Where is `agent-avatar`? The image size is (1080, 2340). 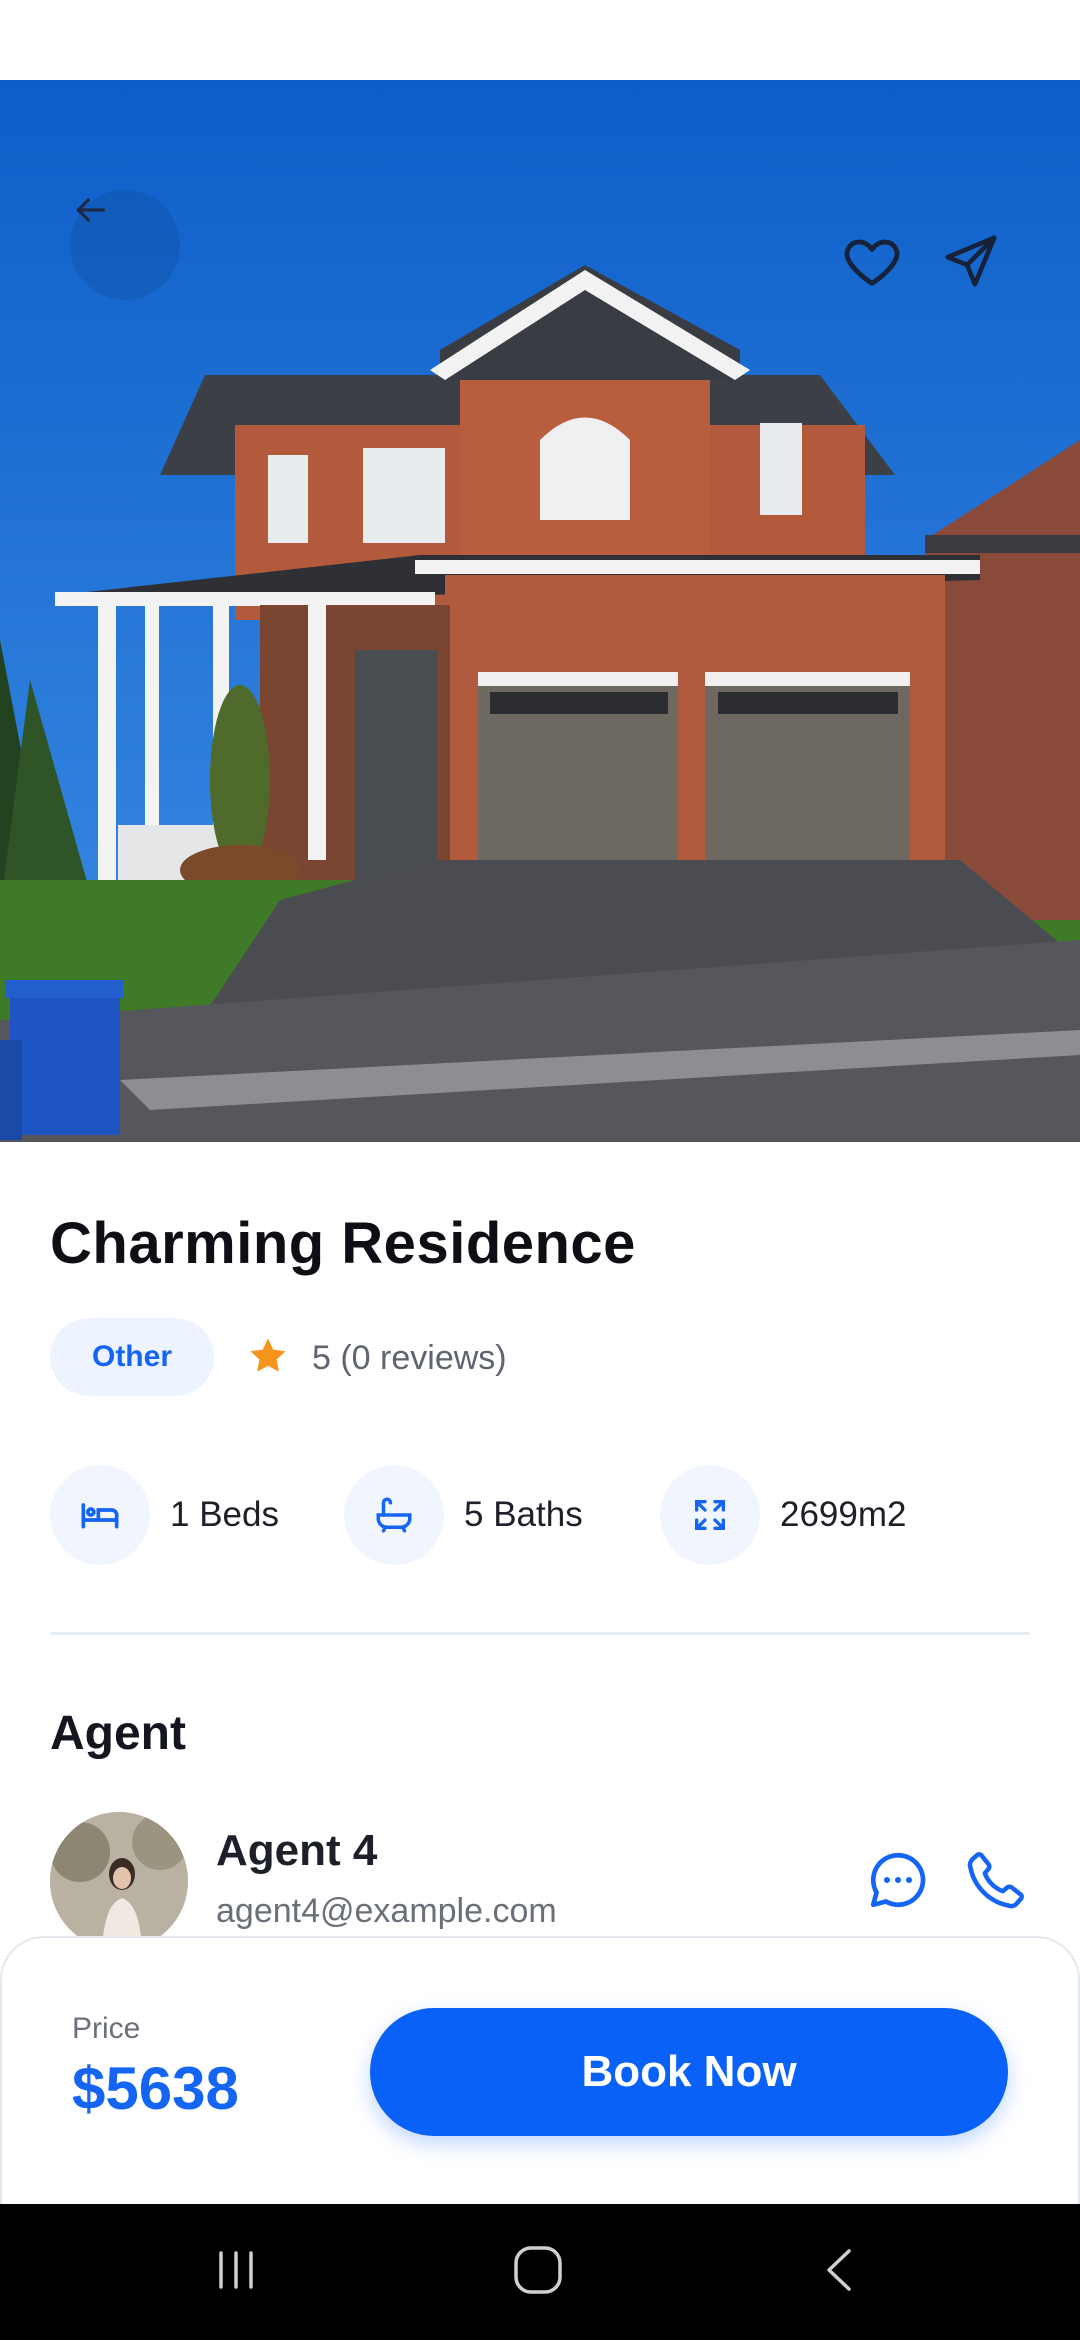
agent-avatar is located at coordinates (119, 1881).